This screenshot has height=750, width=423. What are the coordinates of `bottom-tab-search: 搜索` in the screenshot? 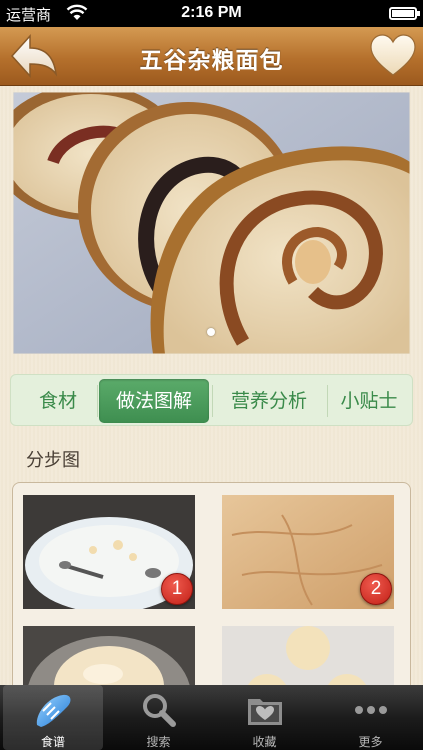 It's located at (158, 717).